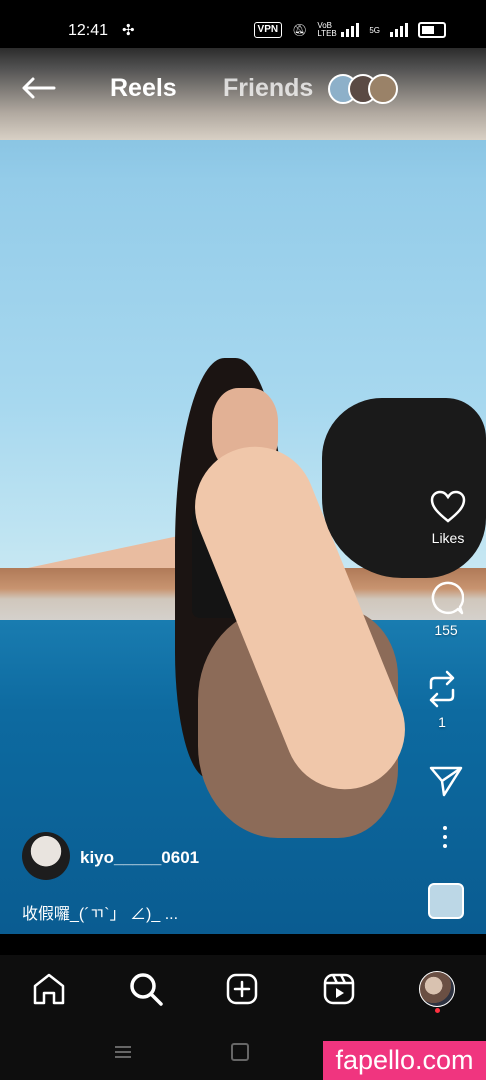 The width and height of the screenshot is (486, 1080). What do you see at coordinates (363, 89) in the screenshot?
I see `friends-avatars` at bounding box center [363, 89].